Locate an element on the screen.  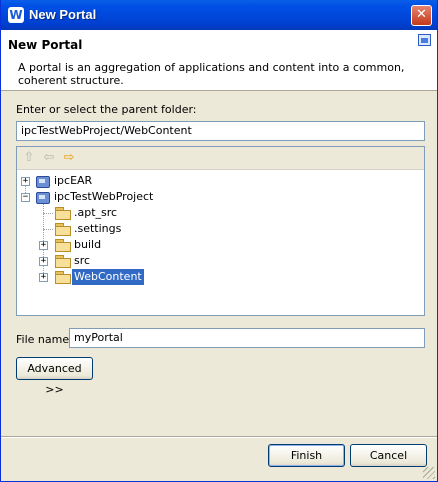
tree-item-settings: .settings is located at coordinates (220, 229).